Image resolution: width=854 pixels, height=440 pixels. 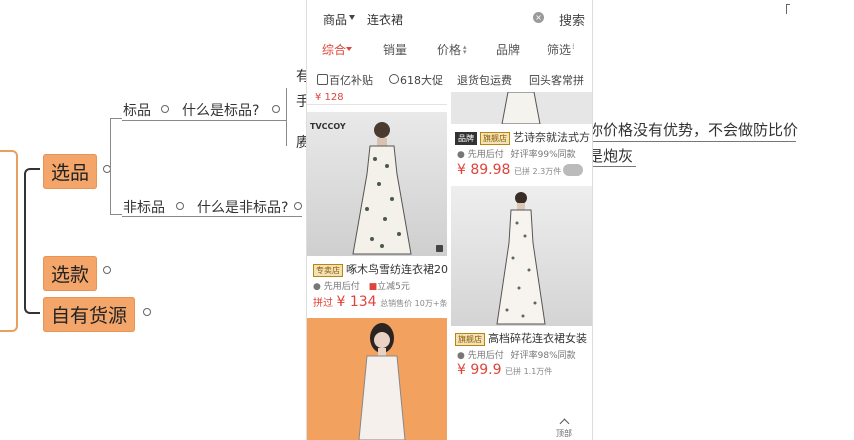 I want to click on search-button: 搜索, so click(x=572, y=19).